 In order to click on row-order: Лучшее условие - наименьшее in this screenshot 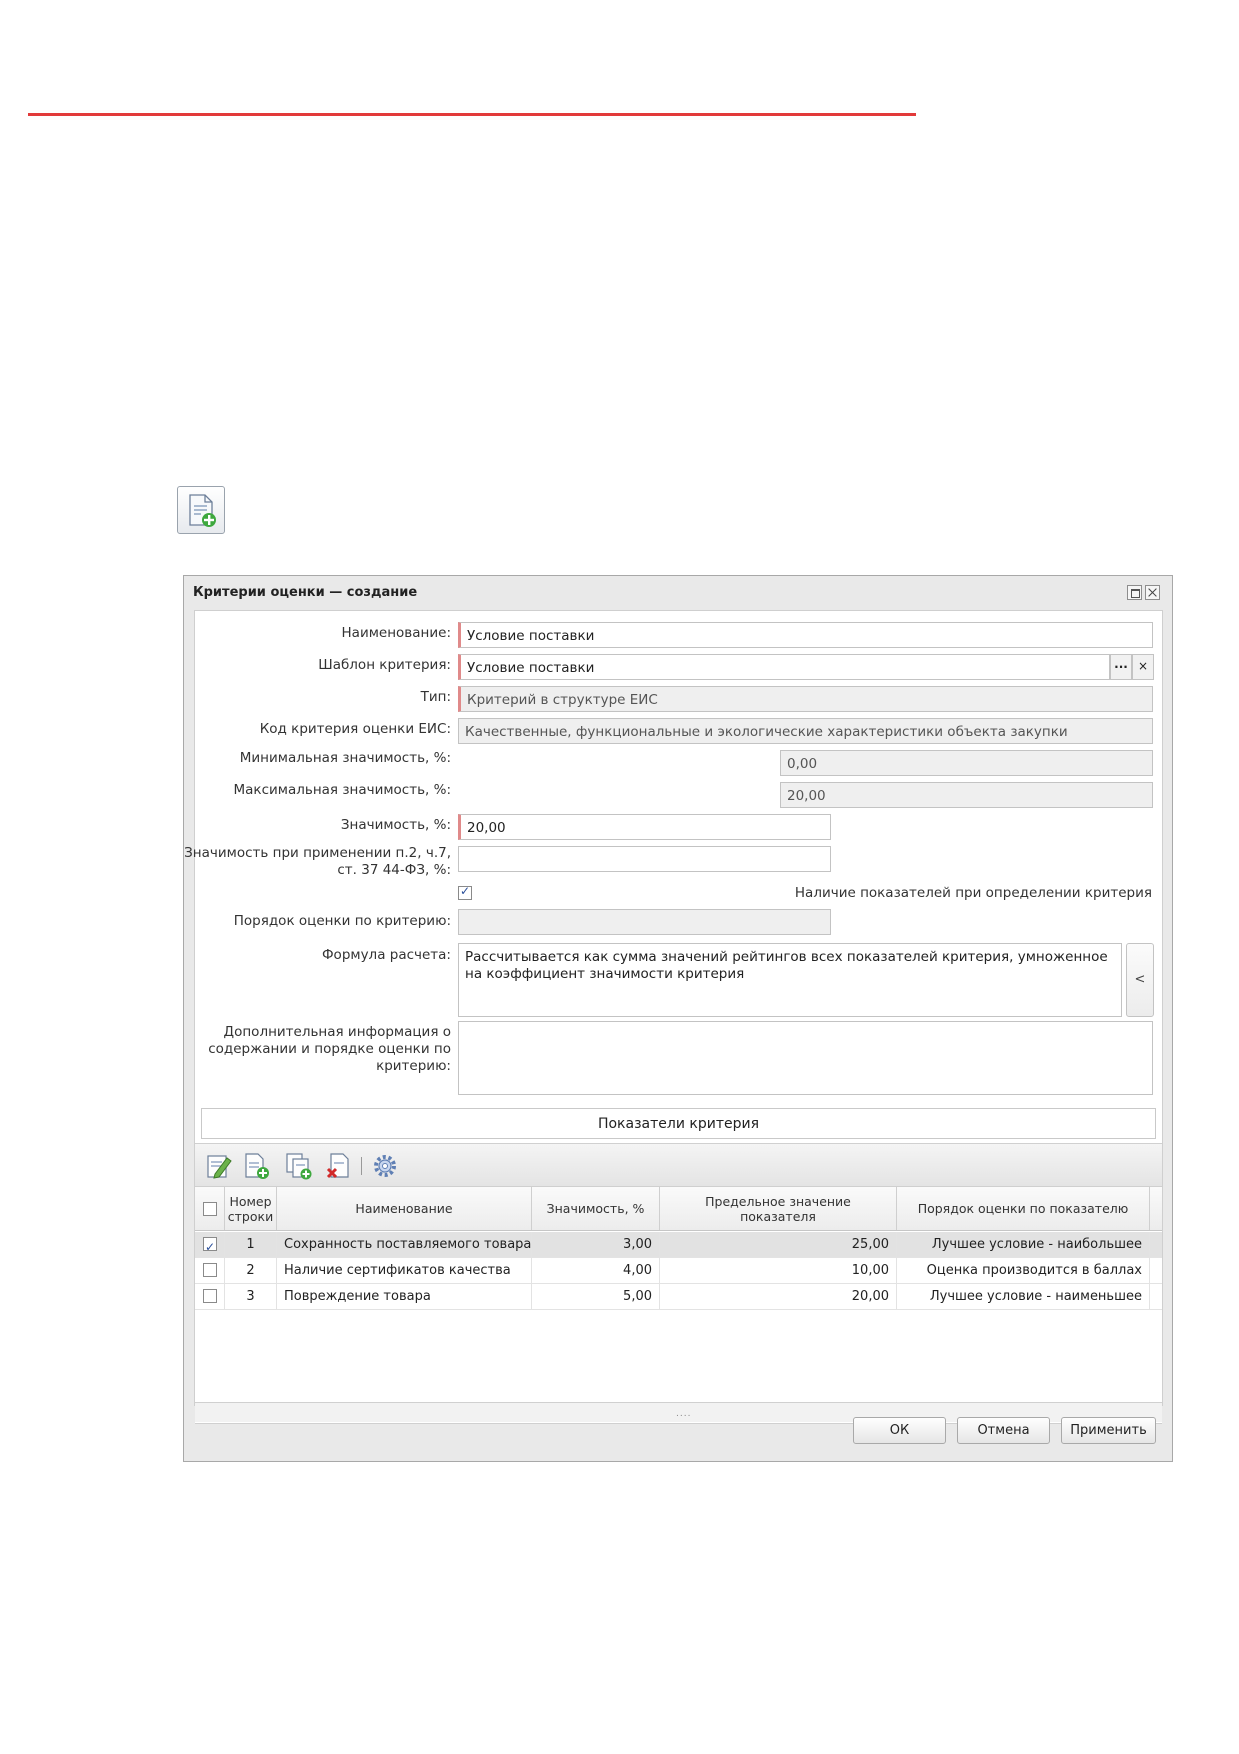, I will do `click(1023, 1296)`.